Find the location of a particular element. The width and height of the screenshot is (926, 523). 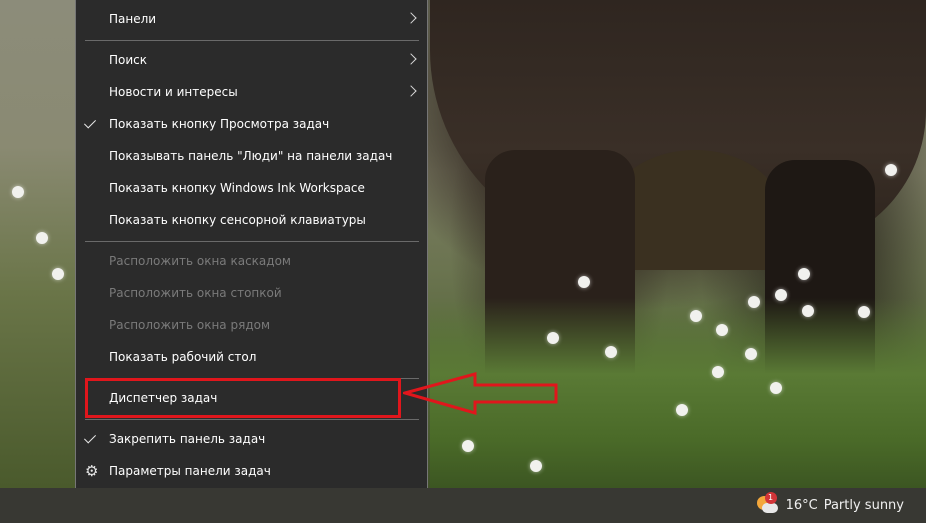

menu-item-show-windows-ink-button: Показать кнопку Windows Ink Workspace is located at coordinates (251, 188).